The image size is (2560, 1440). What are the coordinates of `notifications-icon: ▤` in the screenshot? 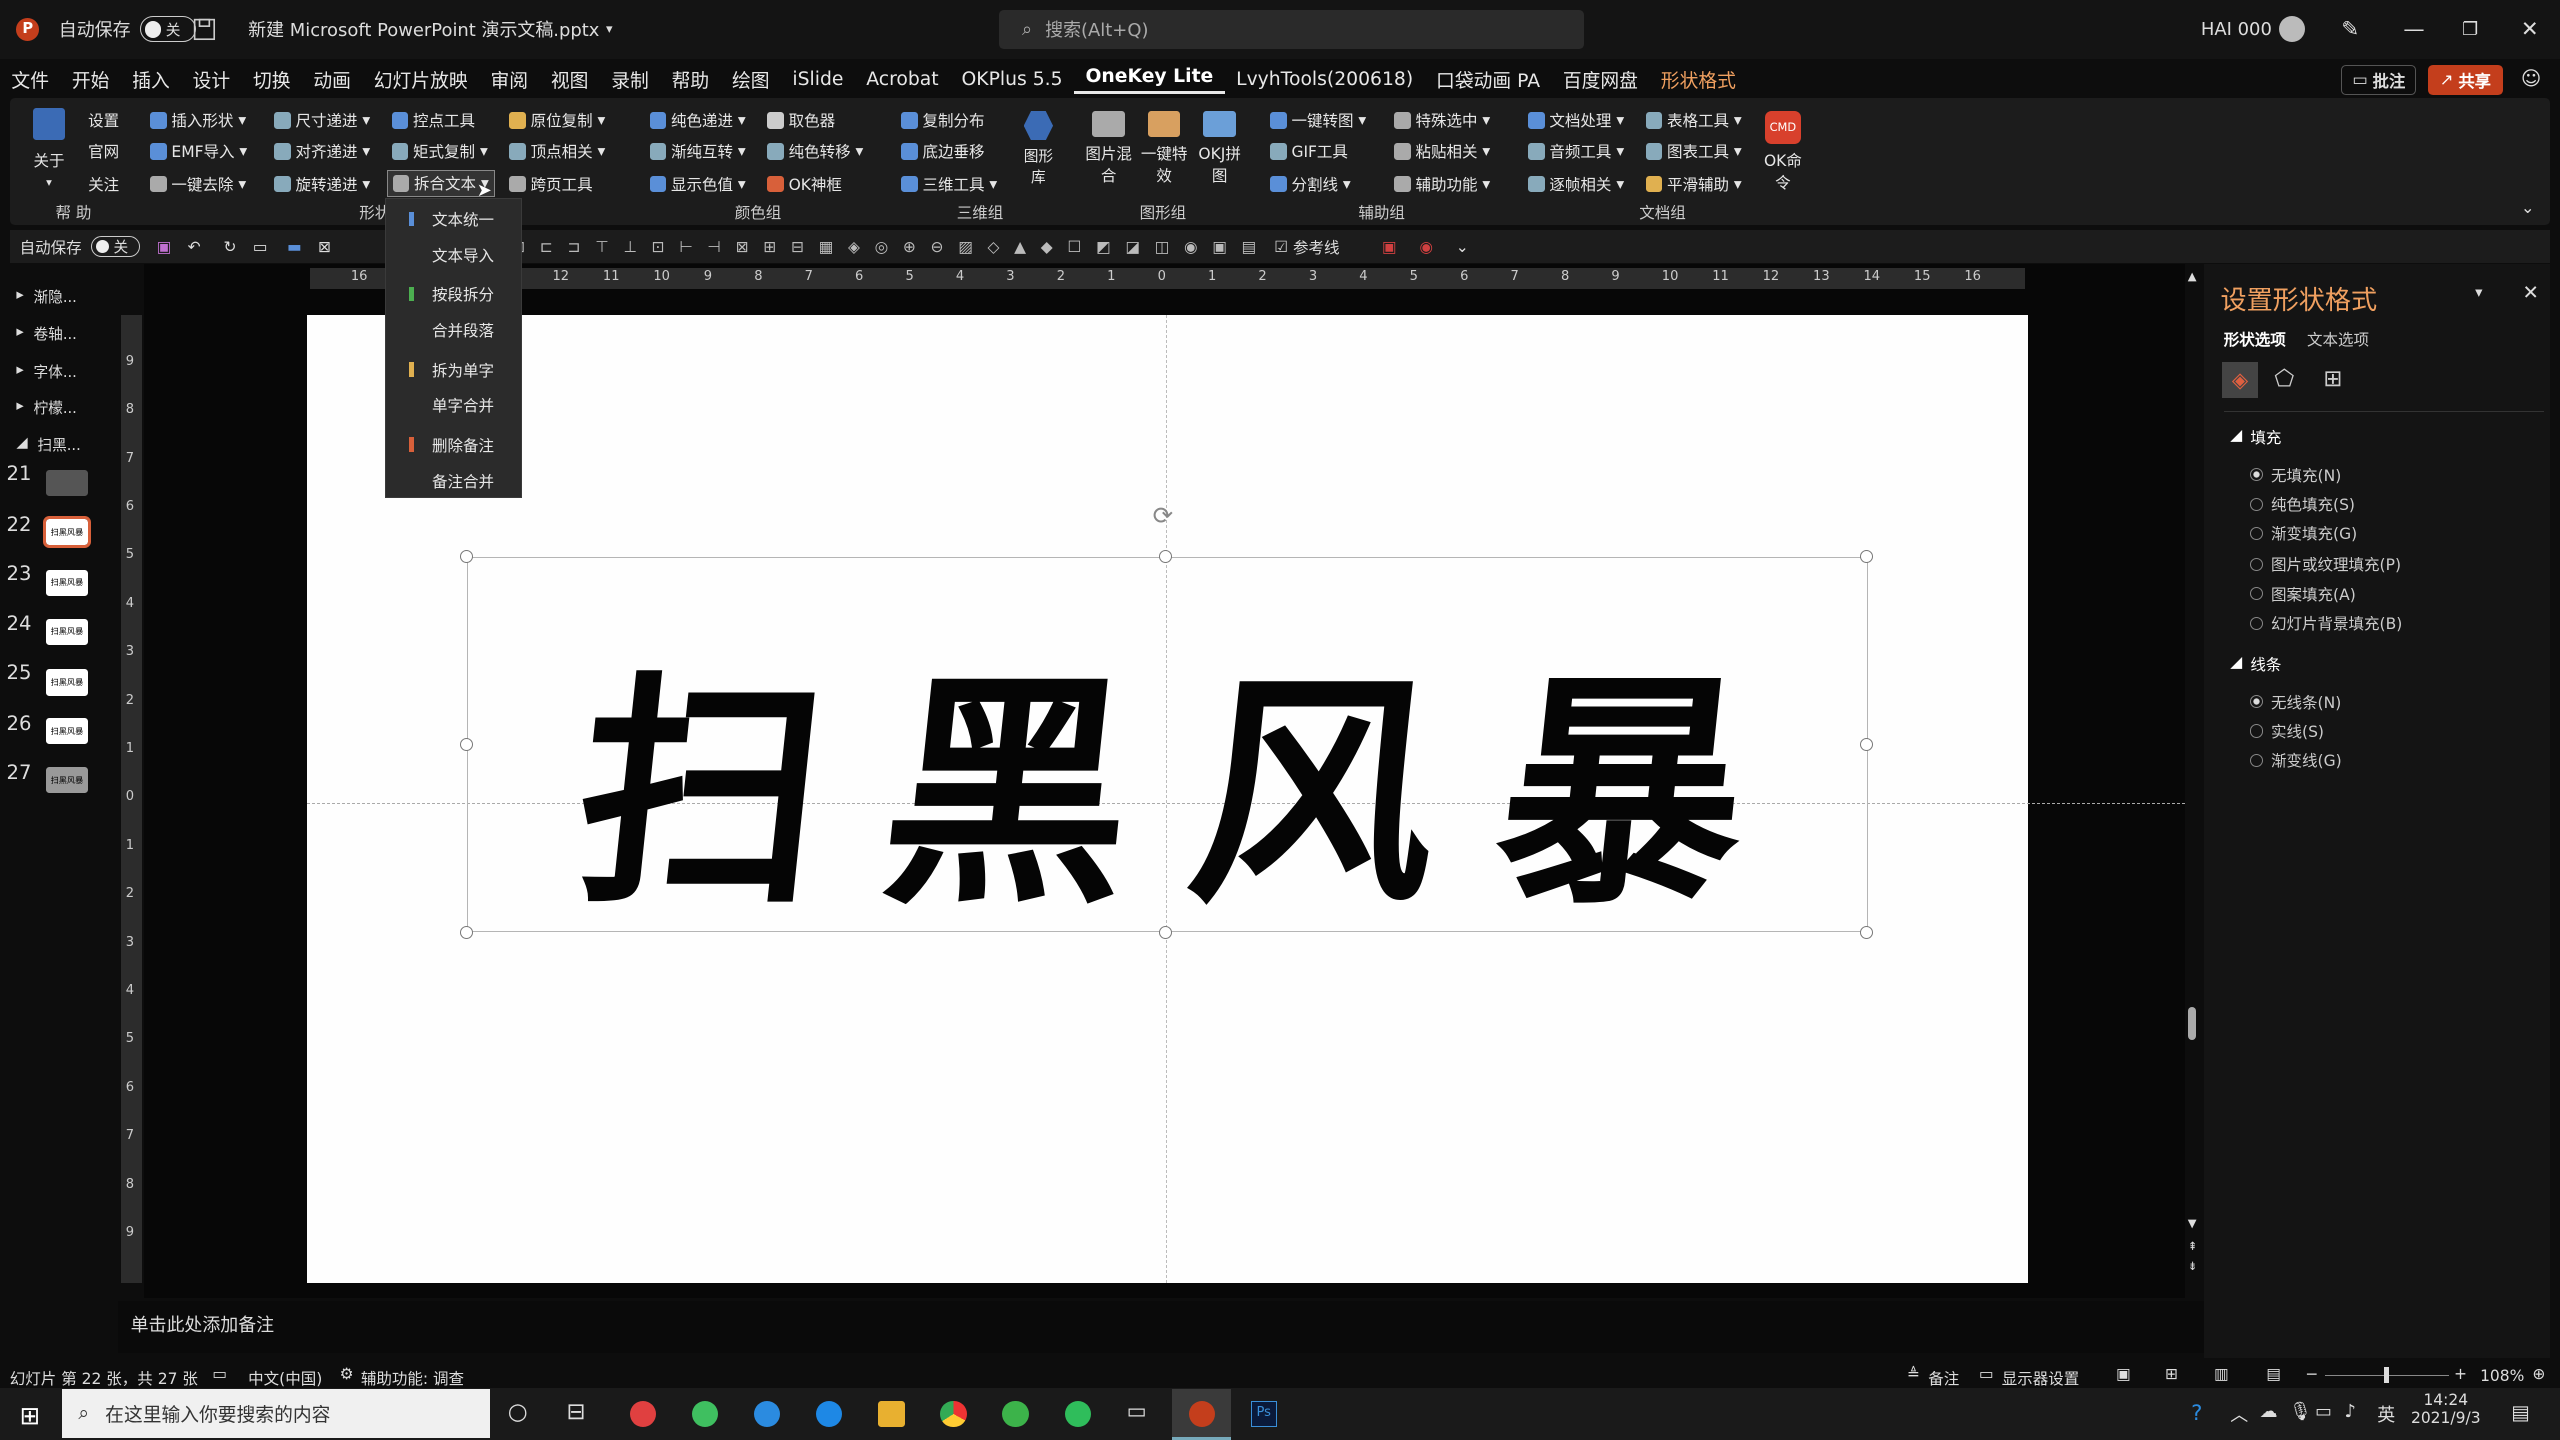 It's located at (2520, 1412).